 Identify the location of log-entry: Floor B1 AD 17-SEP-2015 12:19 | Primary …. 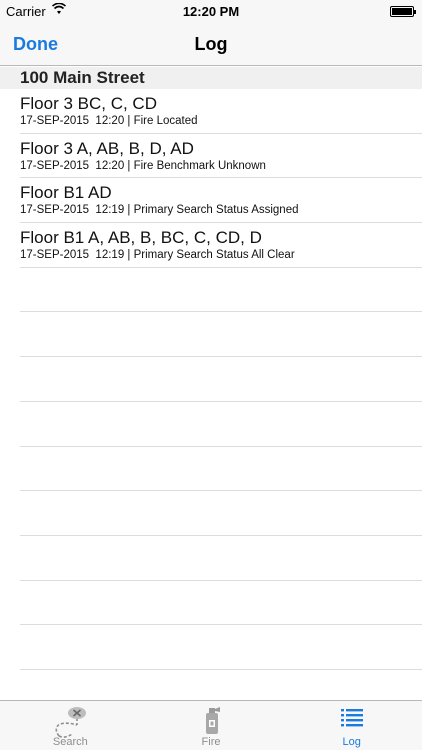
(221, 201).